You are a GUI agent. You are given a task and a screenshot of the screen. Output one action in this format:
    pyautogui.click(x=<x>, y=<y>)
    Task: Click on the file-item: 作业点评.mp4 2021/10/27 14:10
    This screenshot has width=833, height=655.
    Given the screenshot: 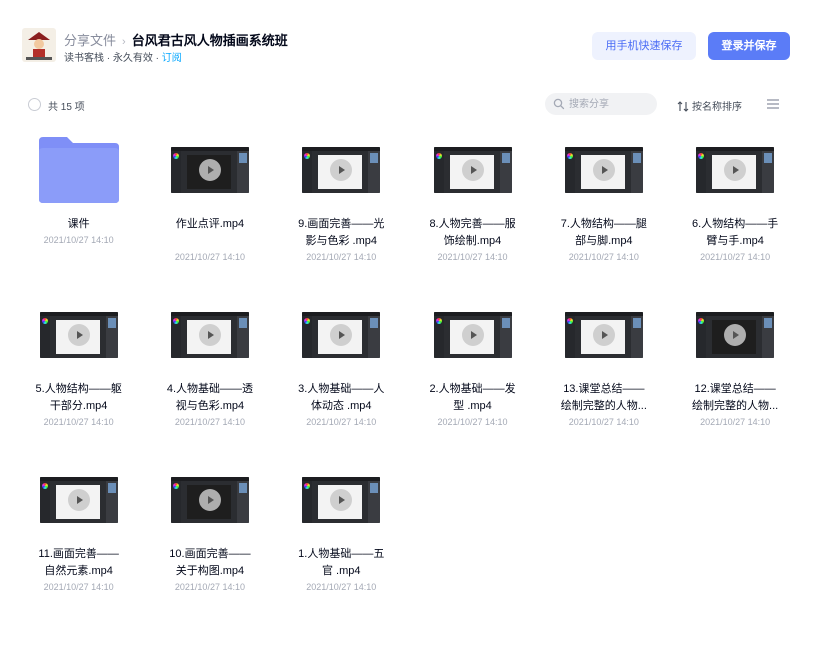 What is the action you would take?
    pyautogui.click(x=209, y=210)
    